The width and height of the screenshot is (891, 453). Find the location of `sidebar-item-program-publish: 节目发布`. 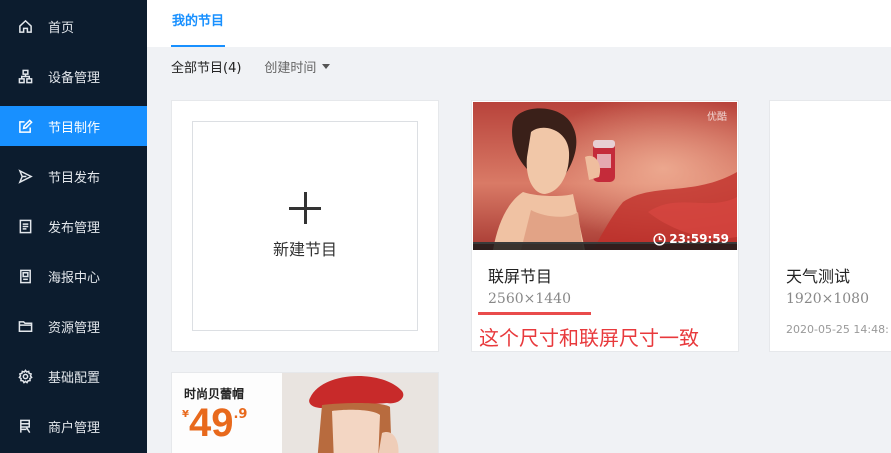

sidebar-item-program-publish: 节目发布 is located at coordinates (73, 176).